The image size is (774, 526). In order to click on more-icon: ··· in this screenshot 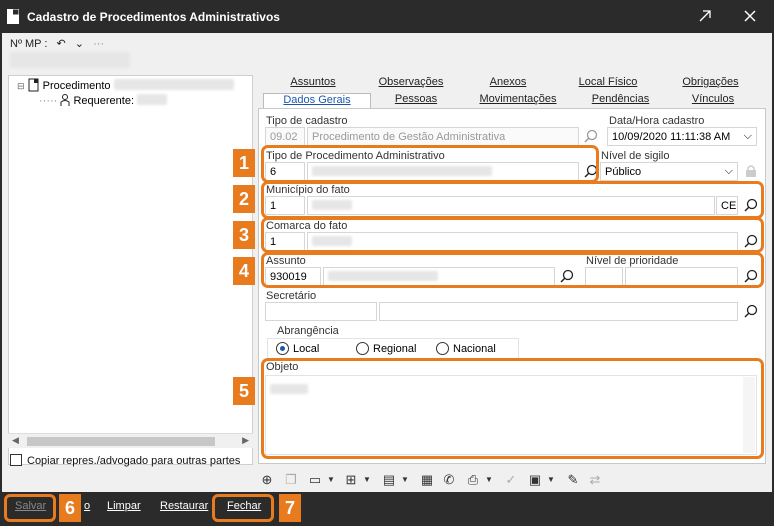, I will do `click(98, 44)`.